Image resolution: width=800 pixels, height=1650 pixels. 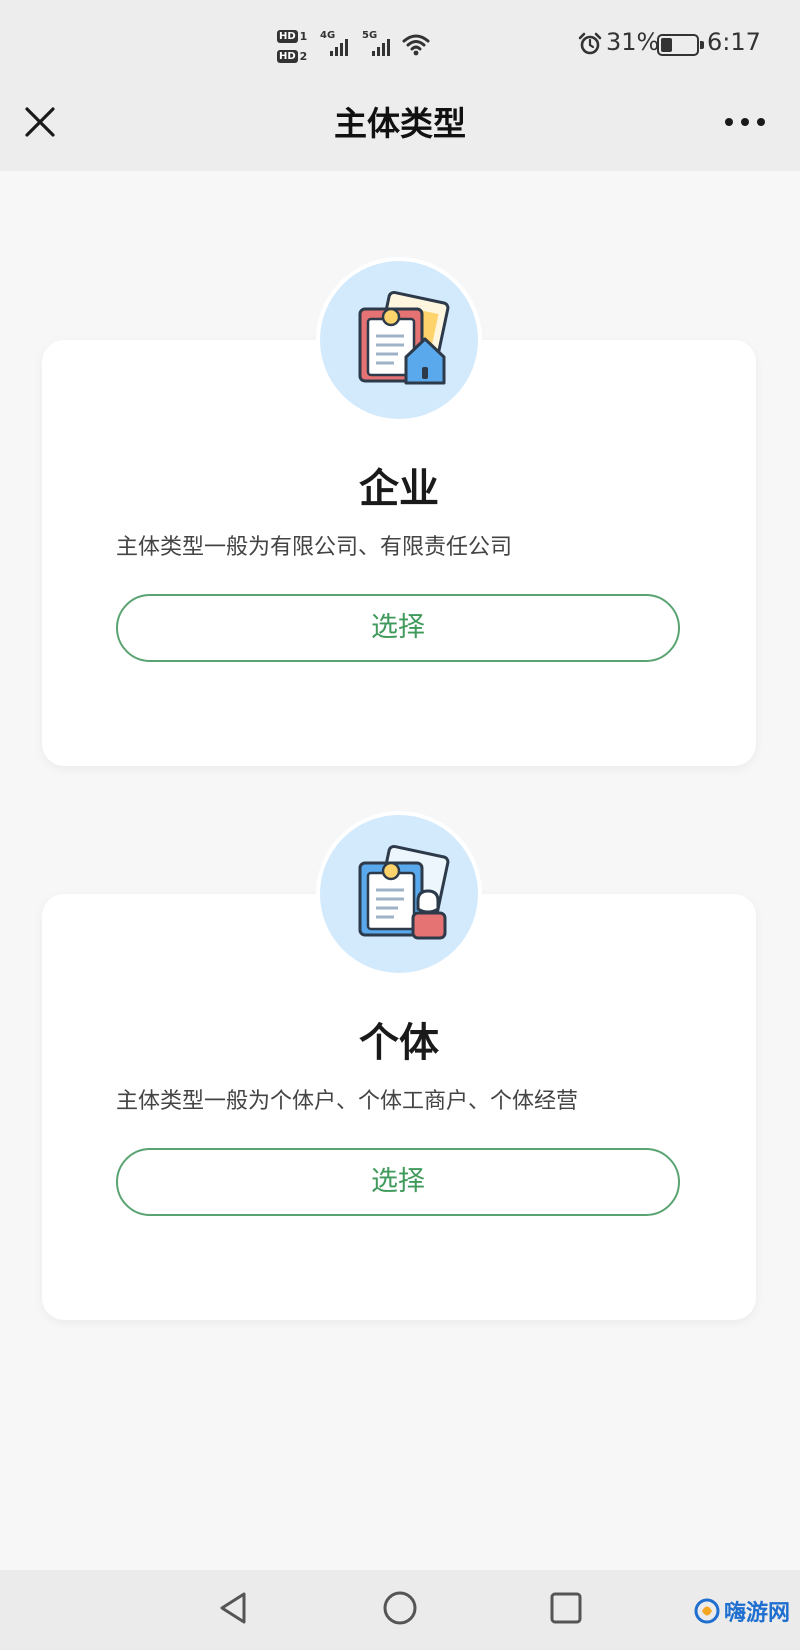 What do you see at coordinates (303, 56) in the screenshot?
I see `sim2-number: 2` at bounding box center [303, 56].